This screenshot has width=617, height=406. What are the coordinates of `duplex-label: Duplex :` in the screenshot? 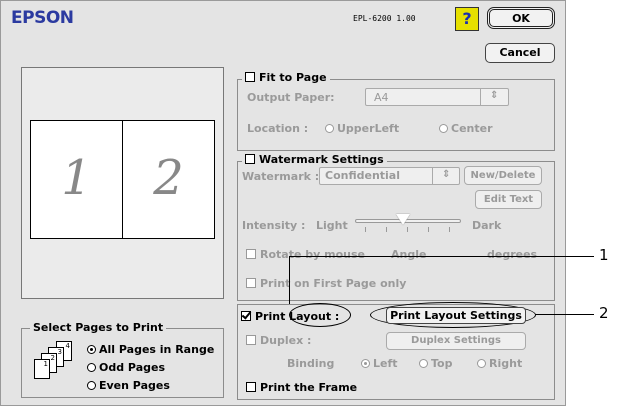 It's located at (286, 340).